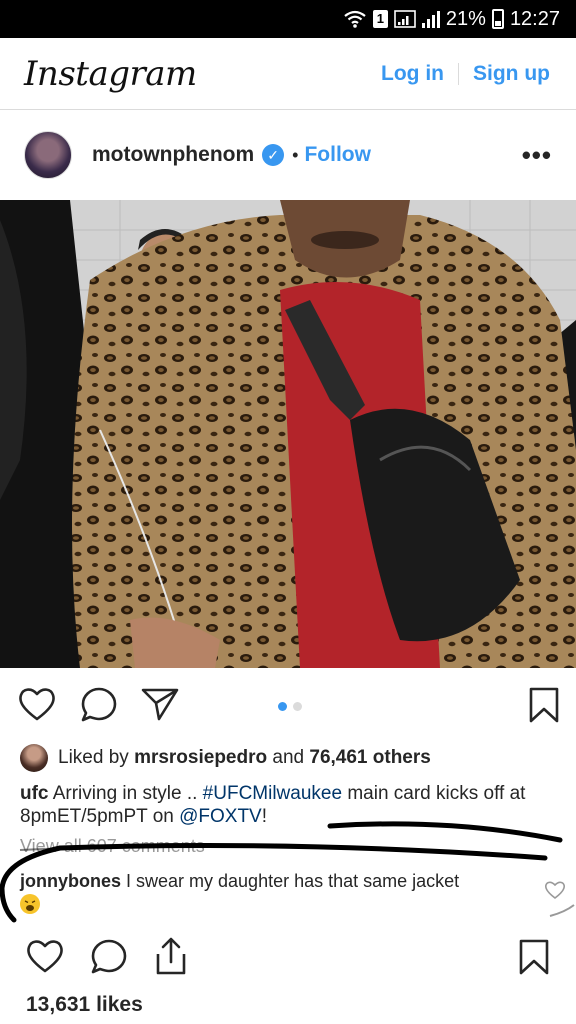 The width and height of the screenshot is (576, 1024). Describe the element at coordinates (34, 793) in the screenshot. I see `caption-author: ufc` at that location.